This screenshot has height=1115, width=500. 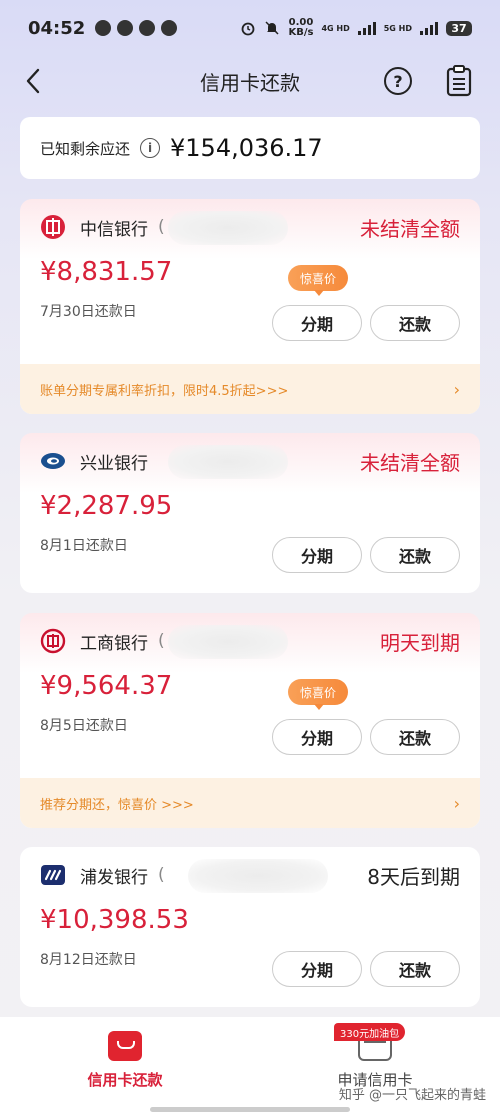 What do you see at coordinates (106, 506) in the screenshot?
I see `due-amount: ¥2,287.95` at bounding box center [106, 506].